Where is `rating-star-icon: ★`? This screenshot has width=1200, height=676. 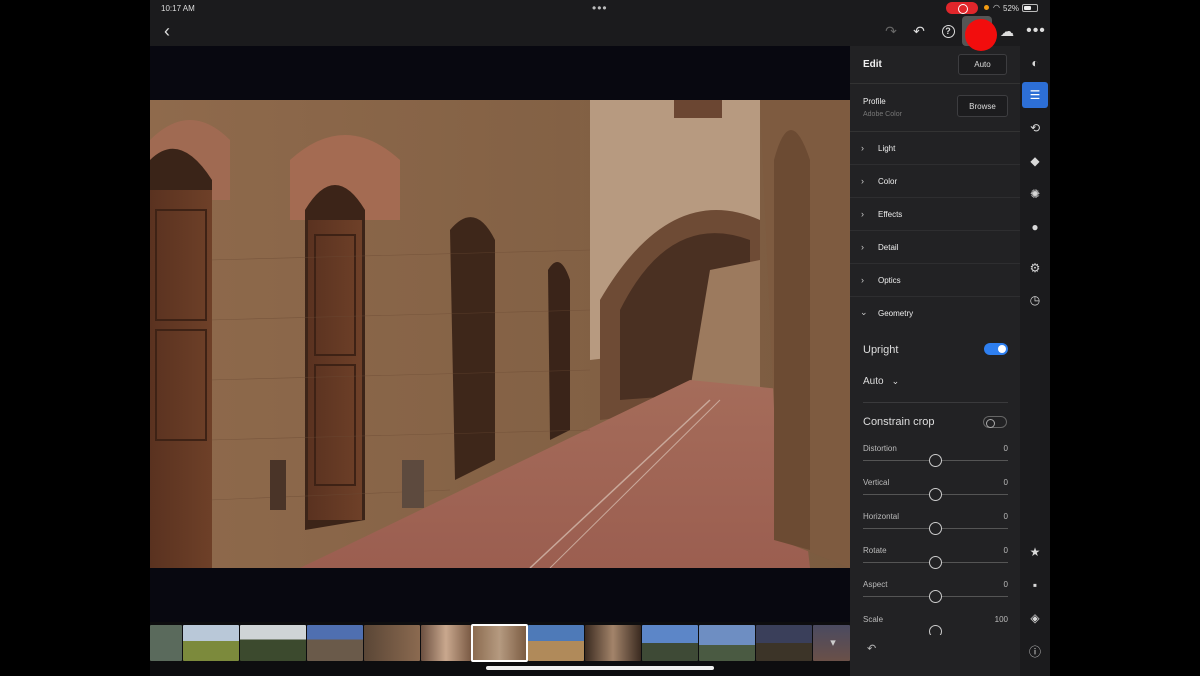 rating-star-icon: ★ is located at coordinates (1035, 552).